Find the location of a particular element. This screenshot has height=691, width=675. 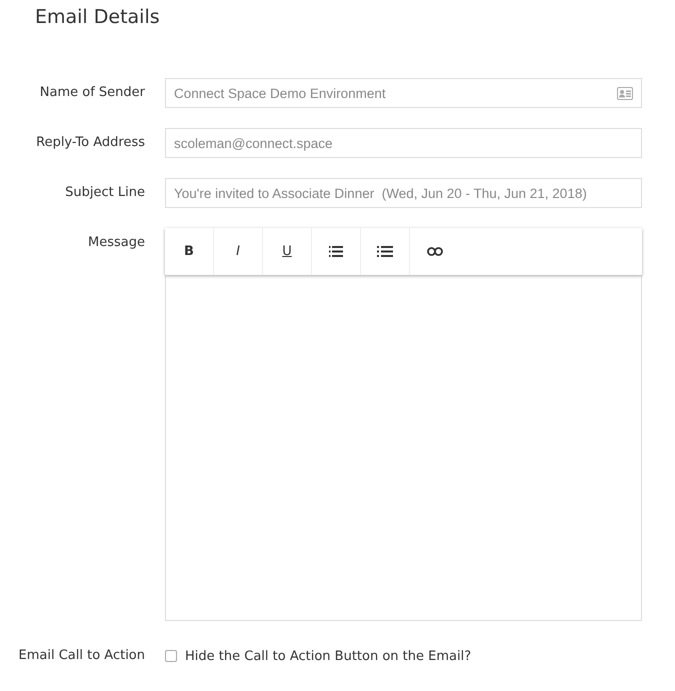

numbered-list-button is located at coordinates (336, 251).